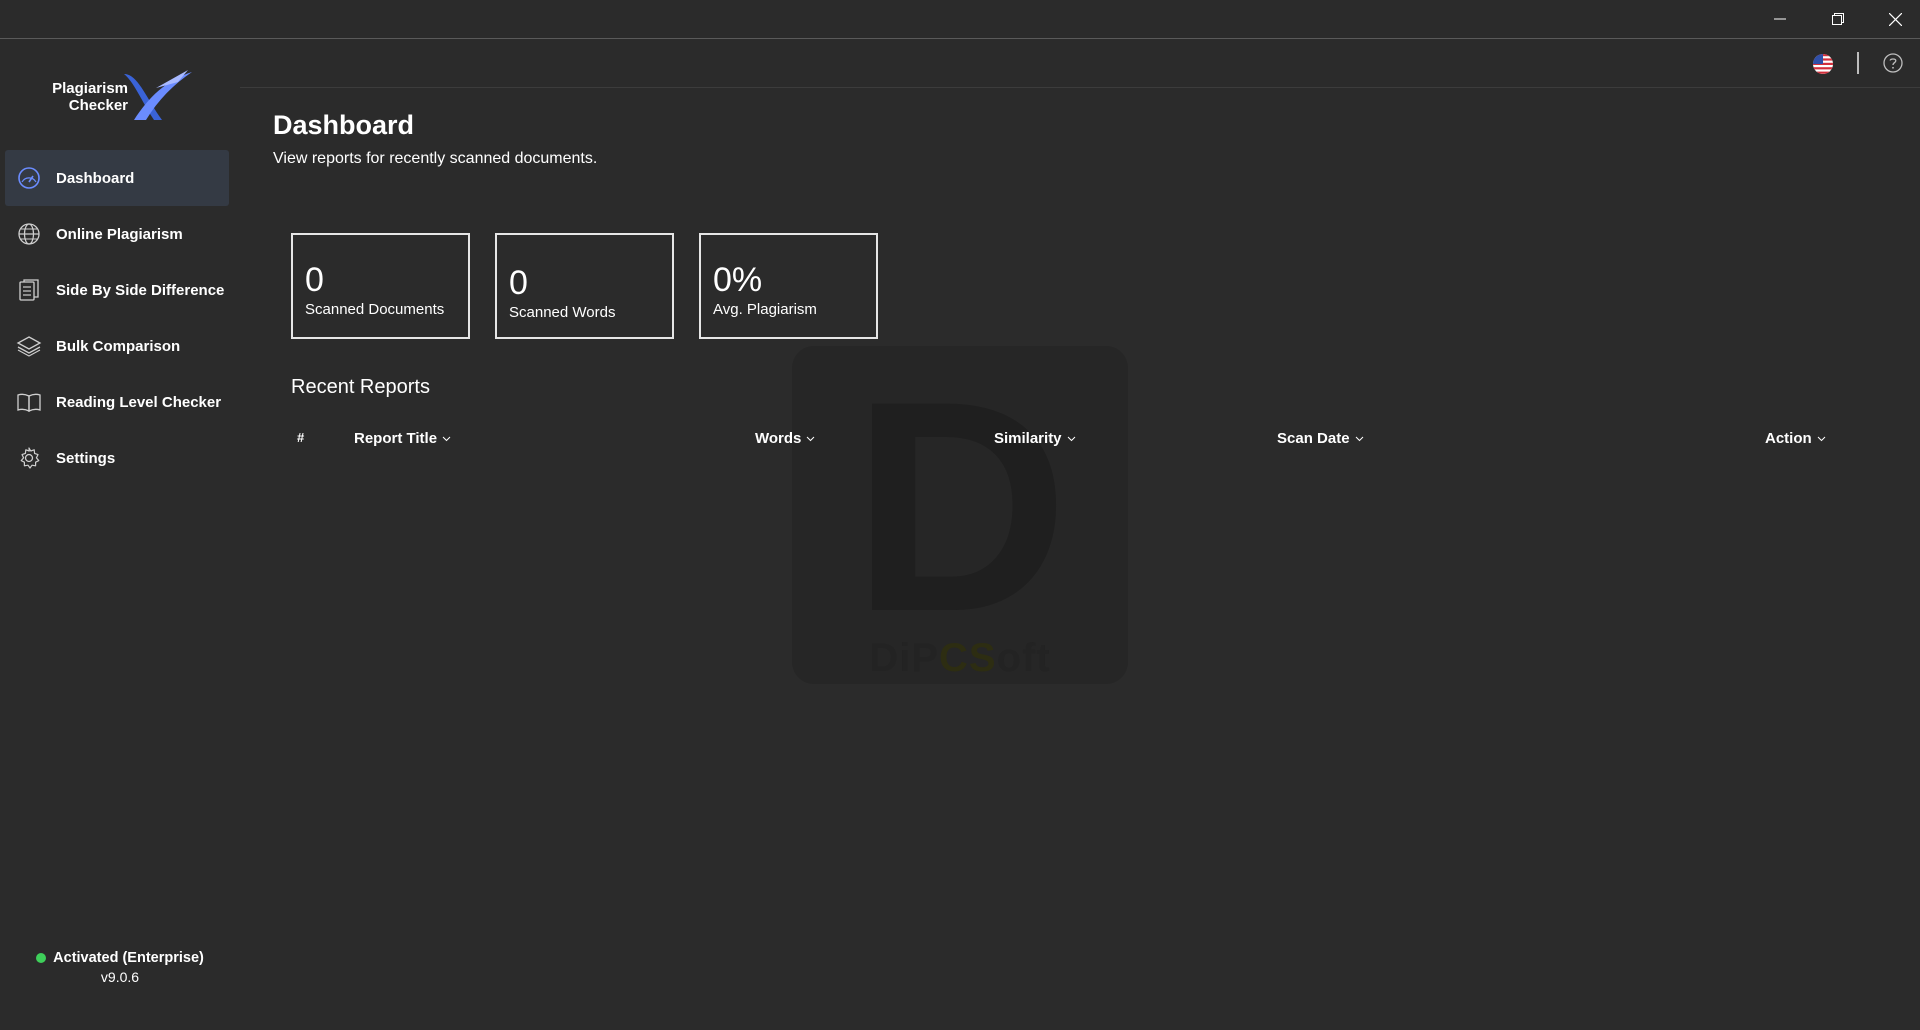 The width and height of the screenshot is (1920, 1030). I want to click on minimize-icon, so click(1780, 19).